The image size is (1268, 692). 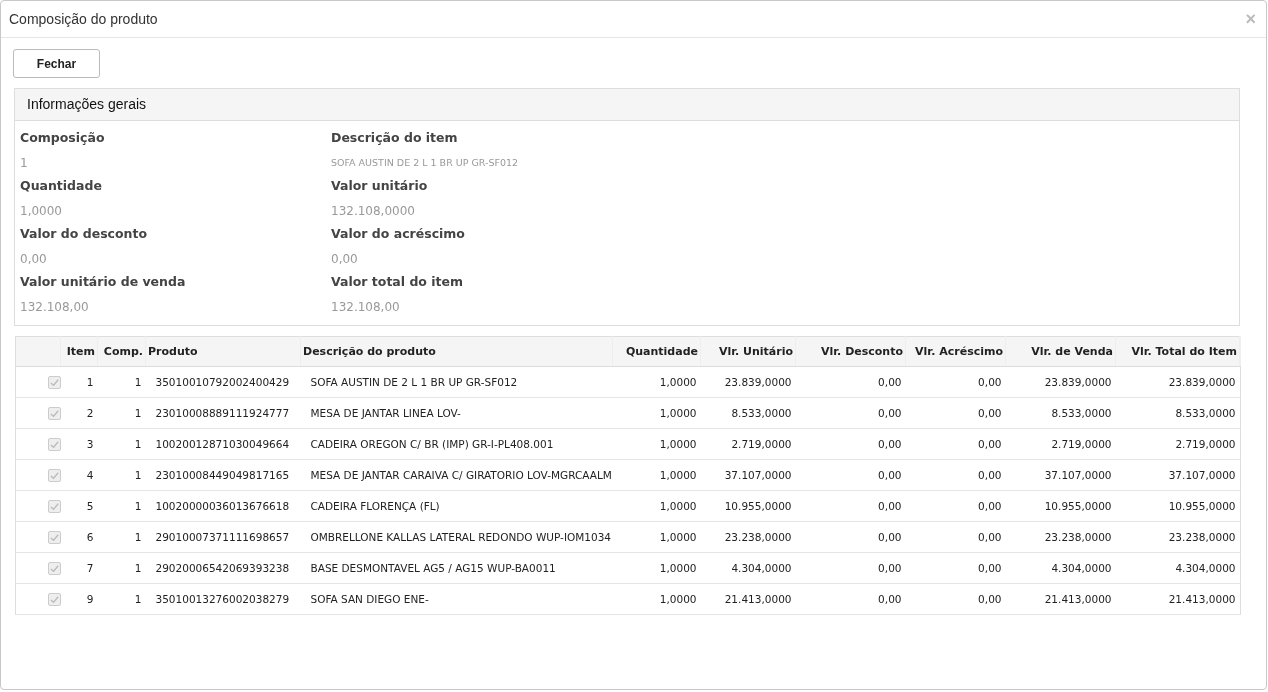 I want to click on window-title: Composição do produto, so click(x=83, y=19).